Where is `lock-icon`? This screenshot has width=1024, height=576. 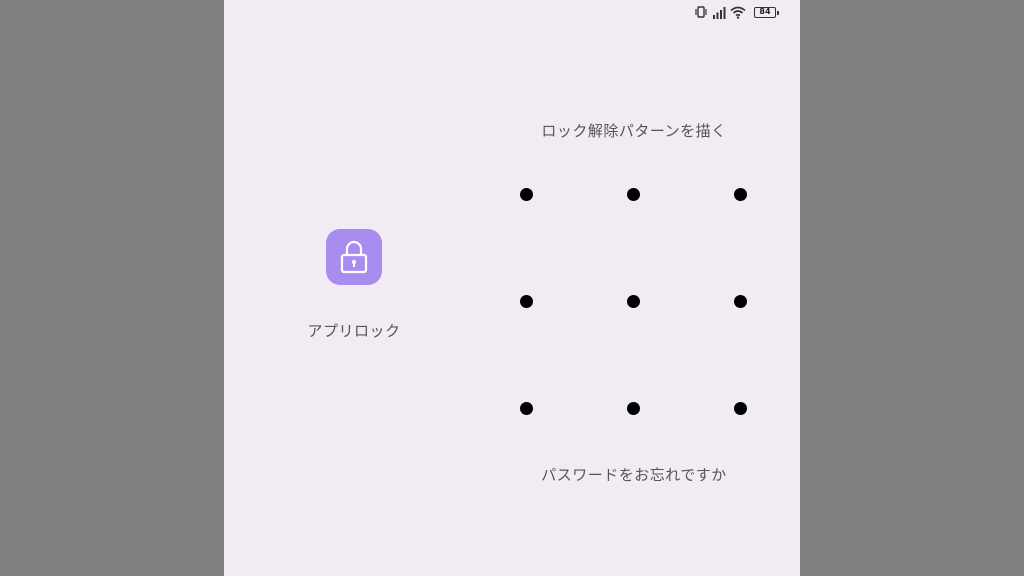 lock-icon is located at coordinates (354, 257).